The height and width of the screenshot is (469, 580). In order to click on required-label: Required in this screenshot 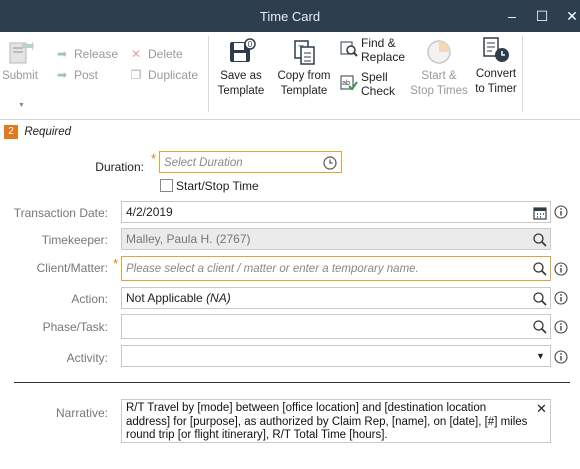, I will do `click(48, 131)`.